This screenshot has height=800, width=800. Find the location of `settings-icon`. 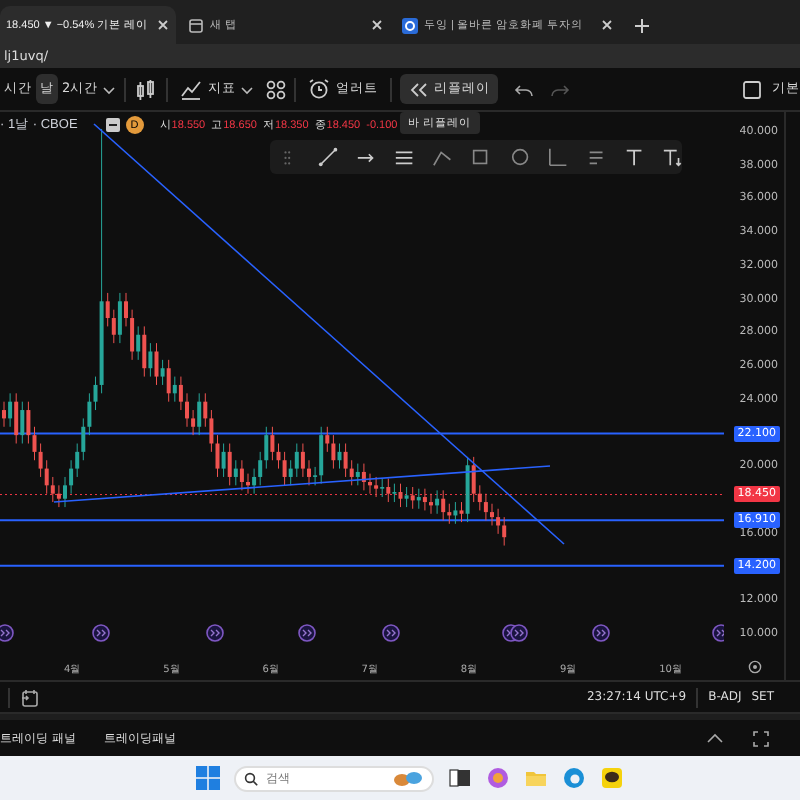

settings-icon is located at coordinates (755, 667).